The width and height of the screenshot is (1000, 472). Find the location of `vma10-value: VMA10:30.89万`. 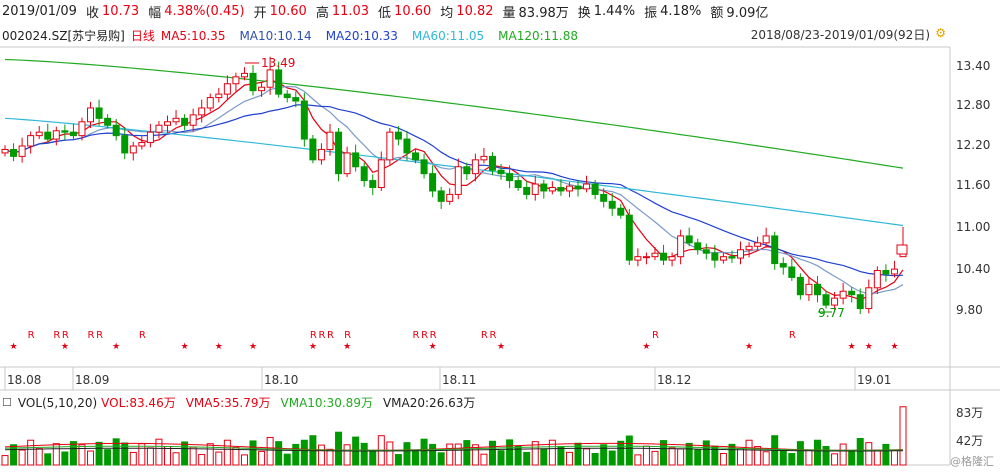

vma10-value: VMA10:30.89万 is located at coordinates (326, 403).